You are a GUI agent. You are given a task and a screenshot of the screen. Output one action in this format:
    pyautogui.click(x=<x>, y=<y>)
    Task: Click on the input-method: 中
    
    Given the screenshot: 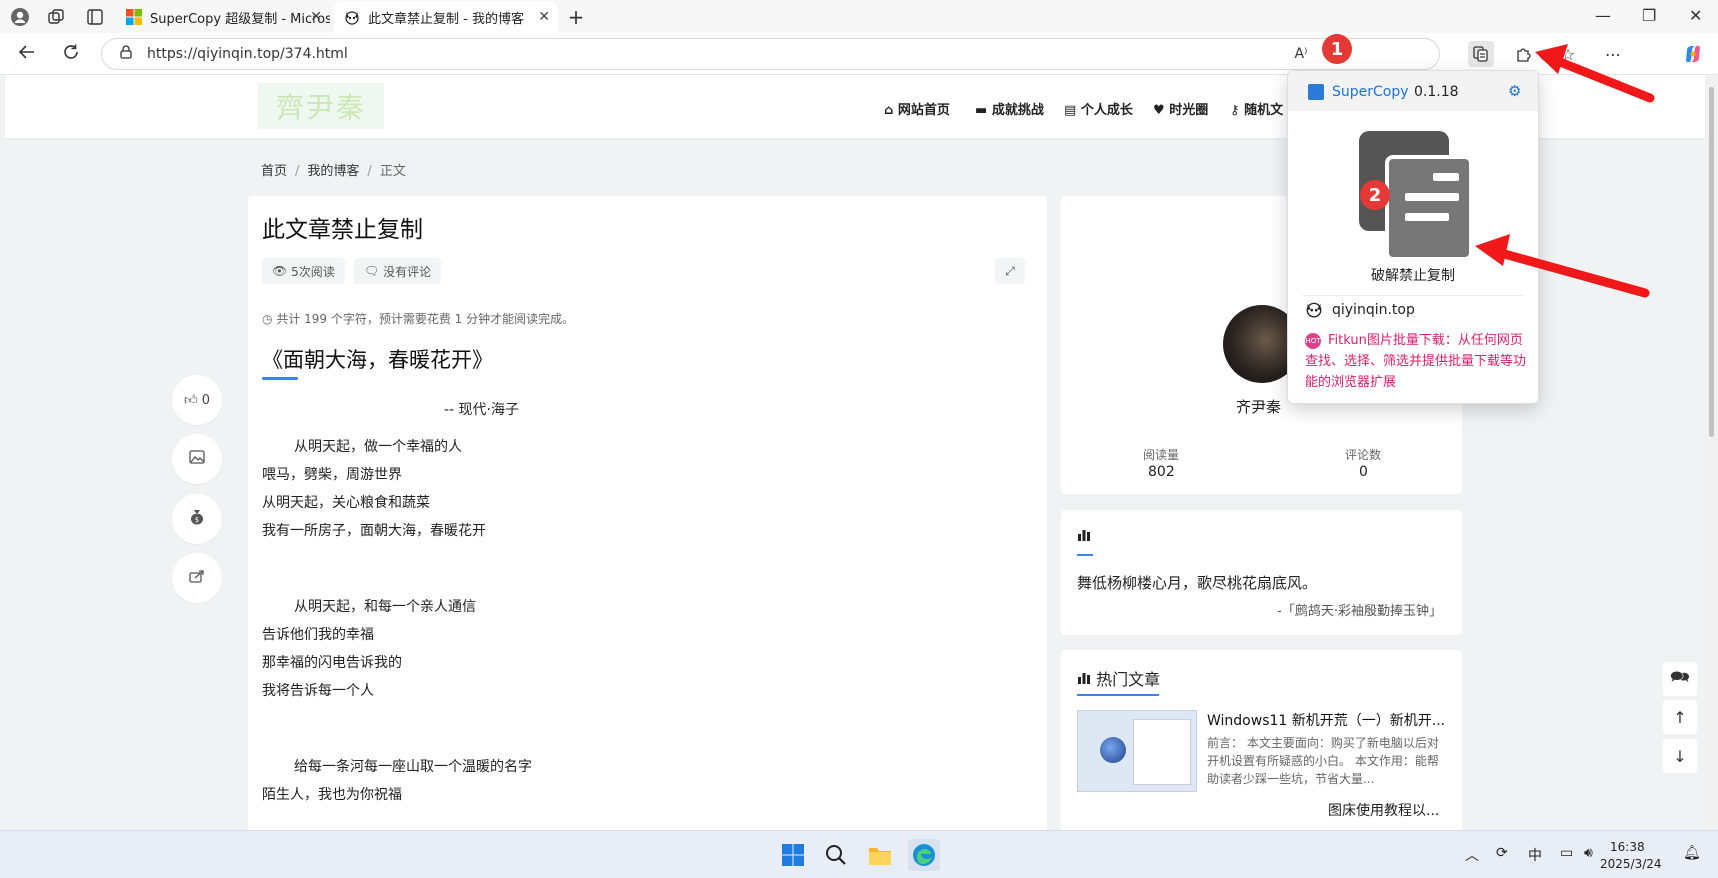 What is the action you would take?
    pyautogui.click(x=1535, y=855)
    